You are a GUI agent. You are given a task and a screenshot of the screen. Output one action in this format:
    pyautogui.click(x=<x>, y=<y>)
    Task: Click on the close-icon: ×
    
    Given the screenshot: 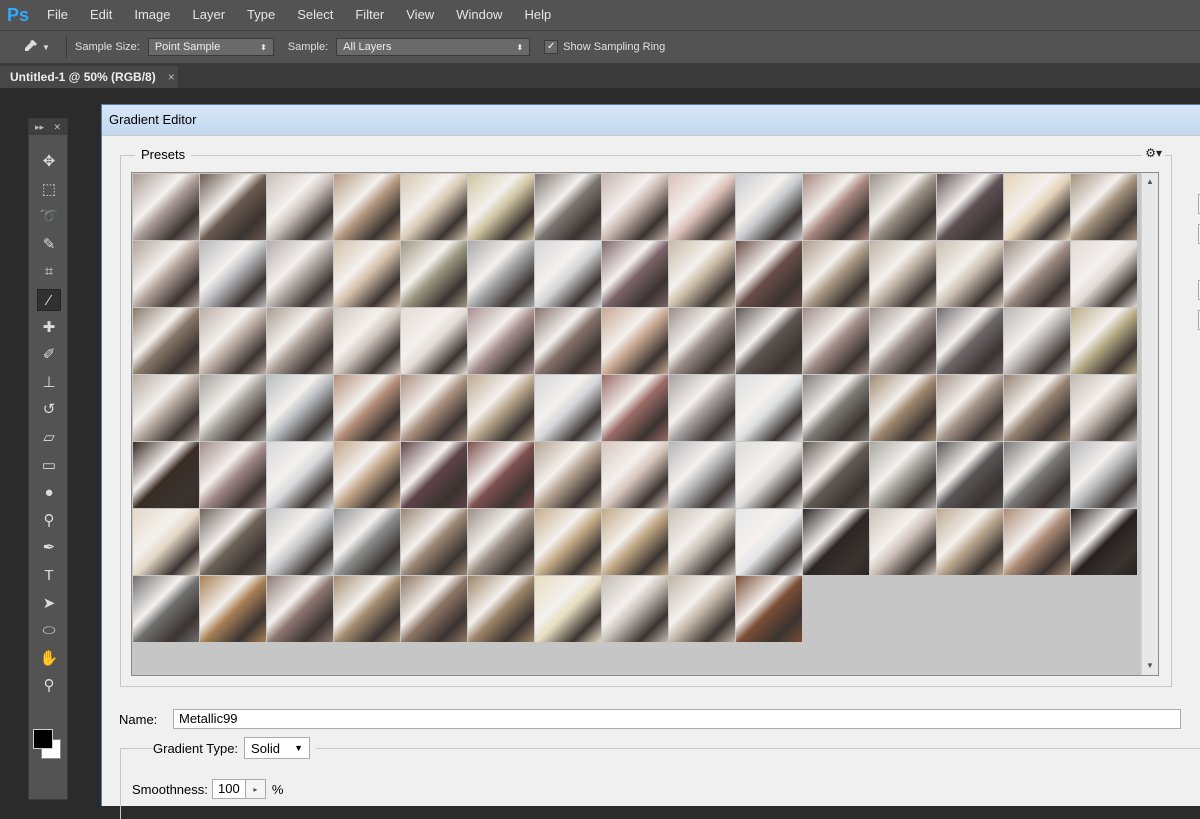 What is the action you would take?
    pyautogui.click(x=171, y=77)
    